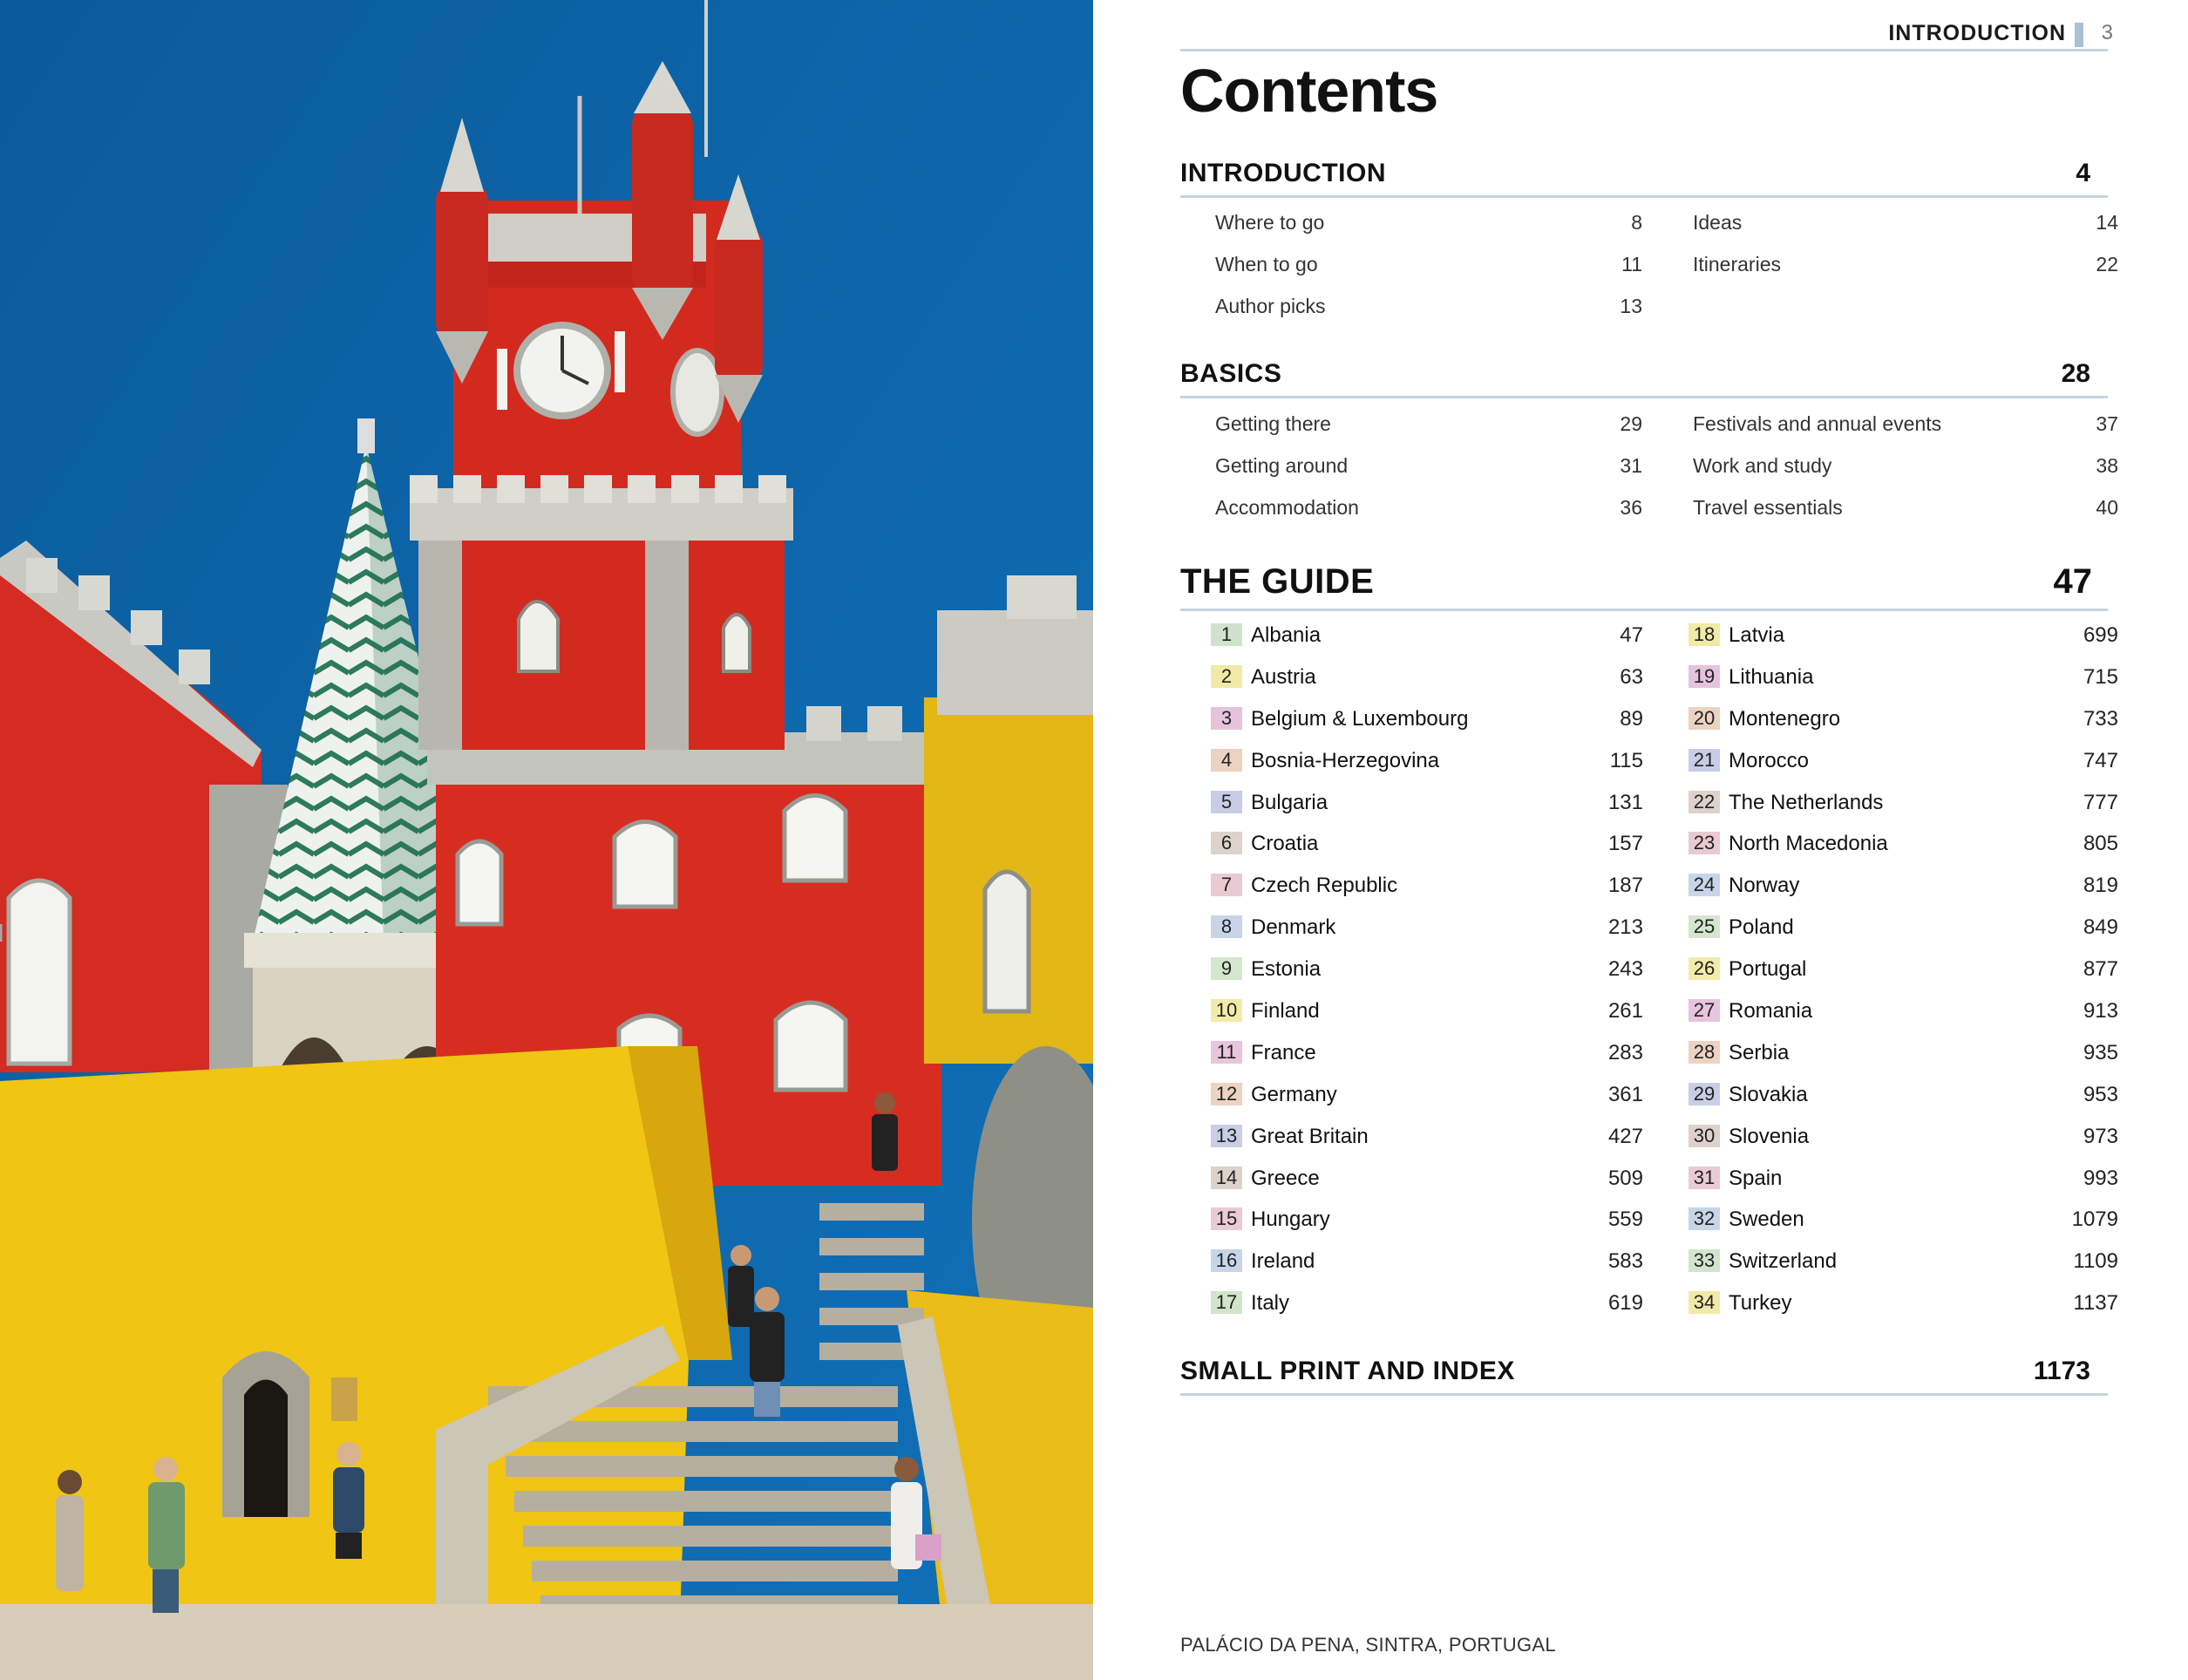 Image resolution: width=2188 pixels, height=1680 pixels. What do you see at coordinates (1905, 425) in the screenshot?
I see `toc-entry: Festivals and annual events 37` at bounding box center [1905, 425].